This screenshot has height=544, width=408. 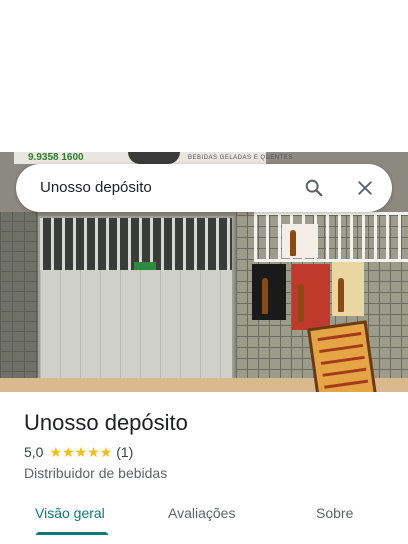 I want to click on close-icon, so click(x=365, y=188).